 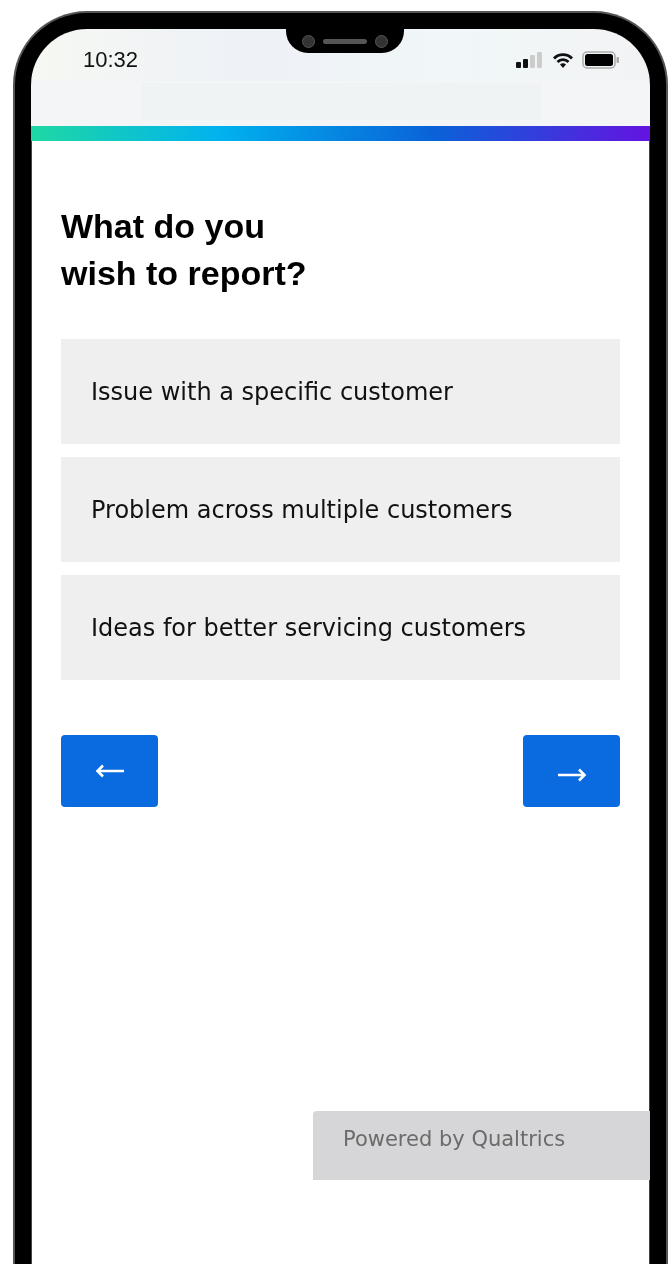 What do you see at coordinates (530, 60) in the screenshot?
I see `signal-icon` at bounding box center [530, 60].